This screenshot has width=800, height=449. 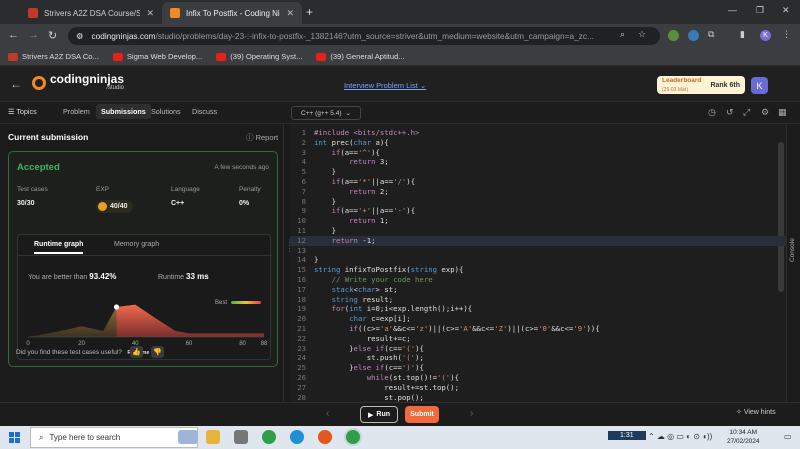 What do you see at coordinates (538, 368) in the screenshot?
I see `code-line: 25 }else if(c==')'){` at bounding box center [538, 368].